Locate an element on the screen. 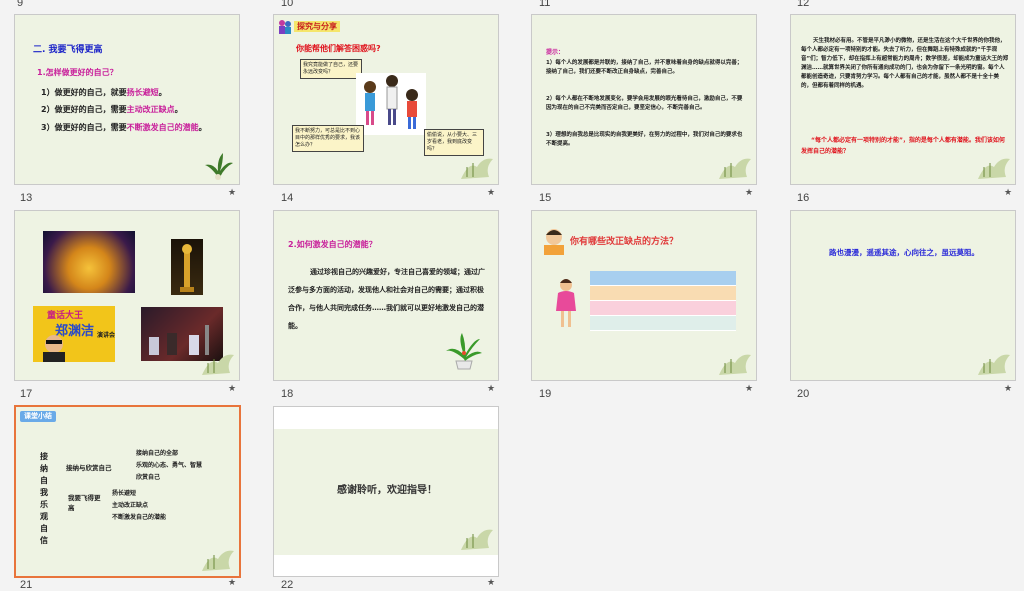 The height and width of the screenshot is (591, 1024). slide-number: 15 is located at coordinates (545, 198).